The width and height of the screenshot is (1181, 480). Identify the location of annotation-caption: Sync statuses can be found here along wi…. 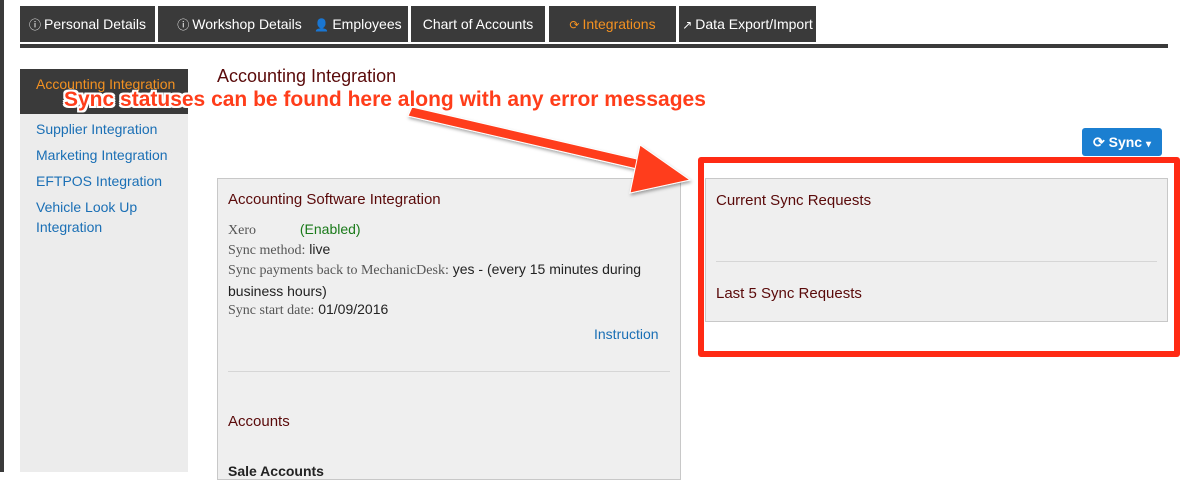
(385, 99).